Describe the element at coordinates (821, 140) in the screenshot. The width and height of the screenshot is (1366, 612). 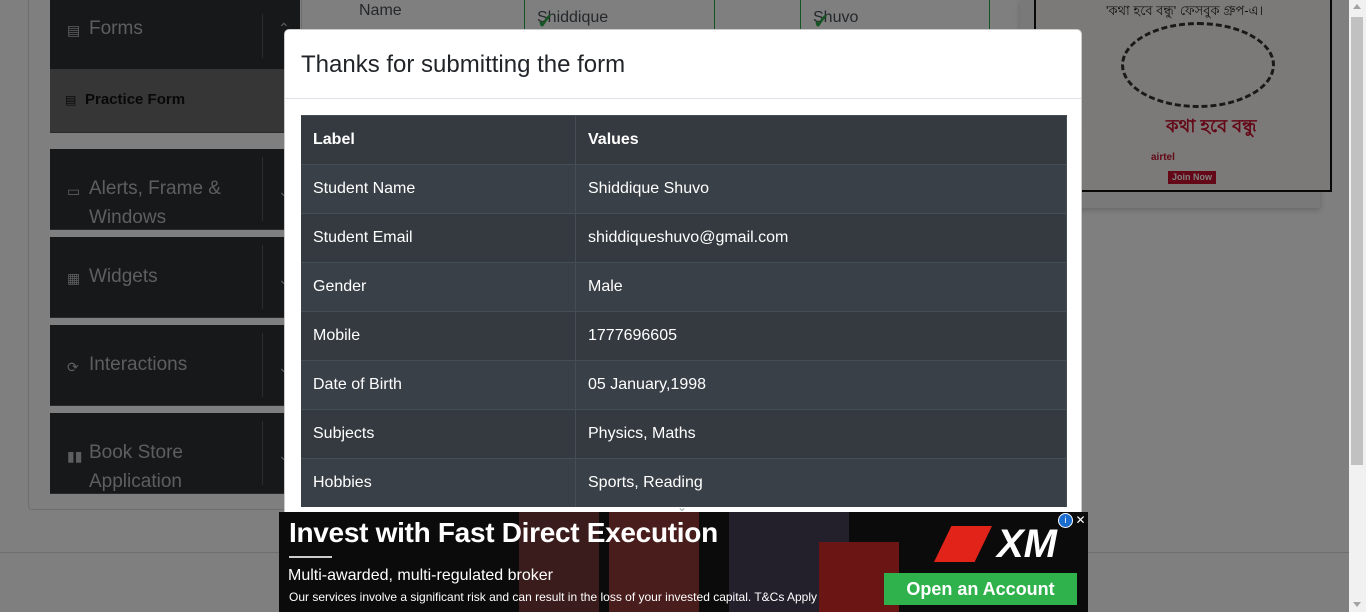
I see `column-header-values: Values` at that location.